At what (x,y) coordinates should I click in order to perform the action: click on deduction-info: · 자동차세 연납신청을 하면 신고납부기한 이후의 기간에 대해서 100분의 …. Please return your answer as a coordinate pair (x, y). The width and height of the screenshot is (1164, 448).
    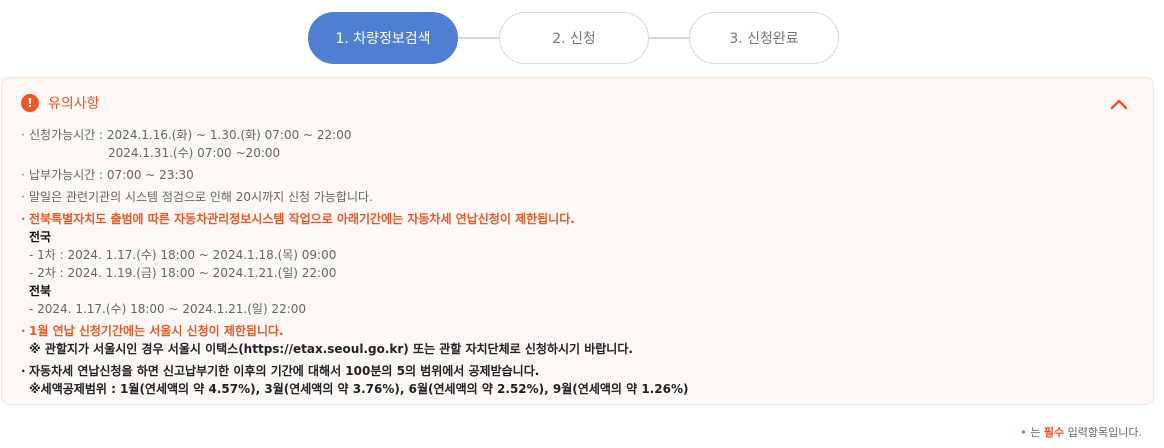
    Looking at the image, I should click on (280, 371).